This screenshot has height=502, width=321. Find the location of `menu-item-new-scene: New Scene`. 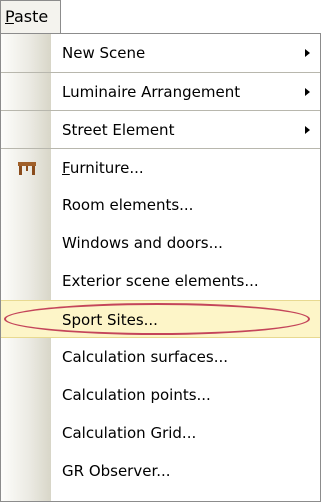

menu-item-new-scene: New Scene is located at coordinates (160, 53).